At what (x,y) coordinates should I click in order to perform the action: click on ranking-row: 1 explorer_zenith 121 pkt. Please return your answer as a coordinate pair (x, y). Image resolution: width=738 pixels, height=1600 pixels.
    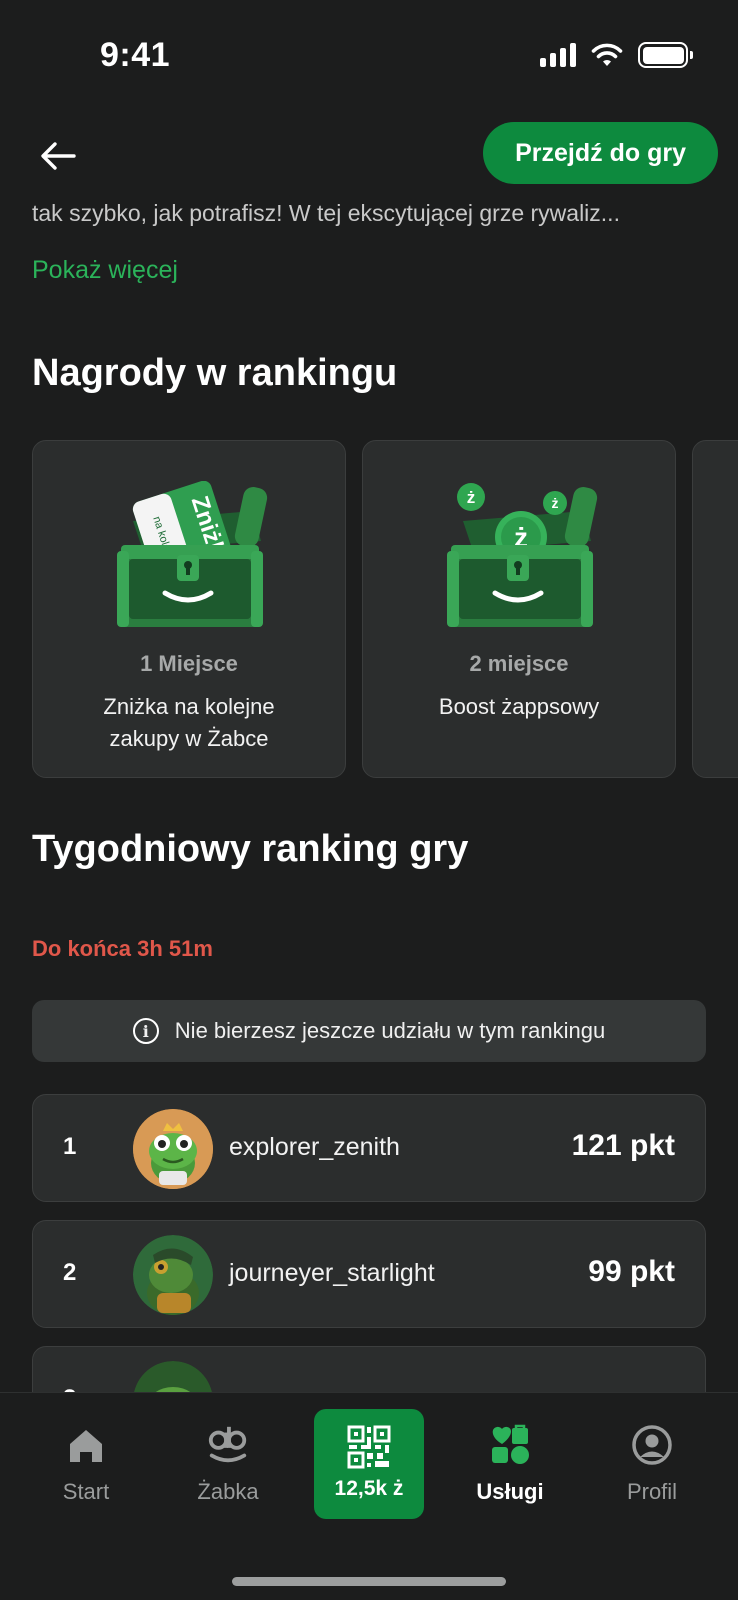
    Looking at the image, I should click on (369, 1148).